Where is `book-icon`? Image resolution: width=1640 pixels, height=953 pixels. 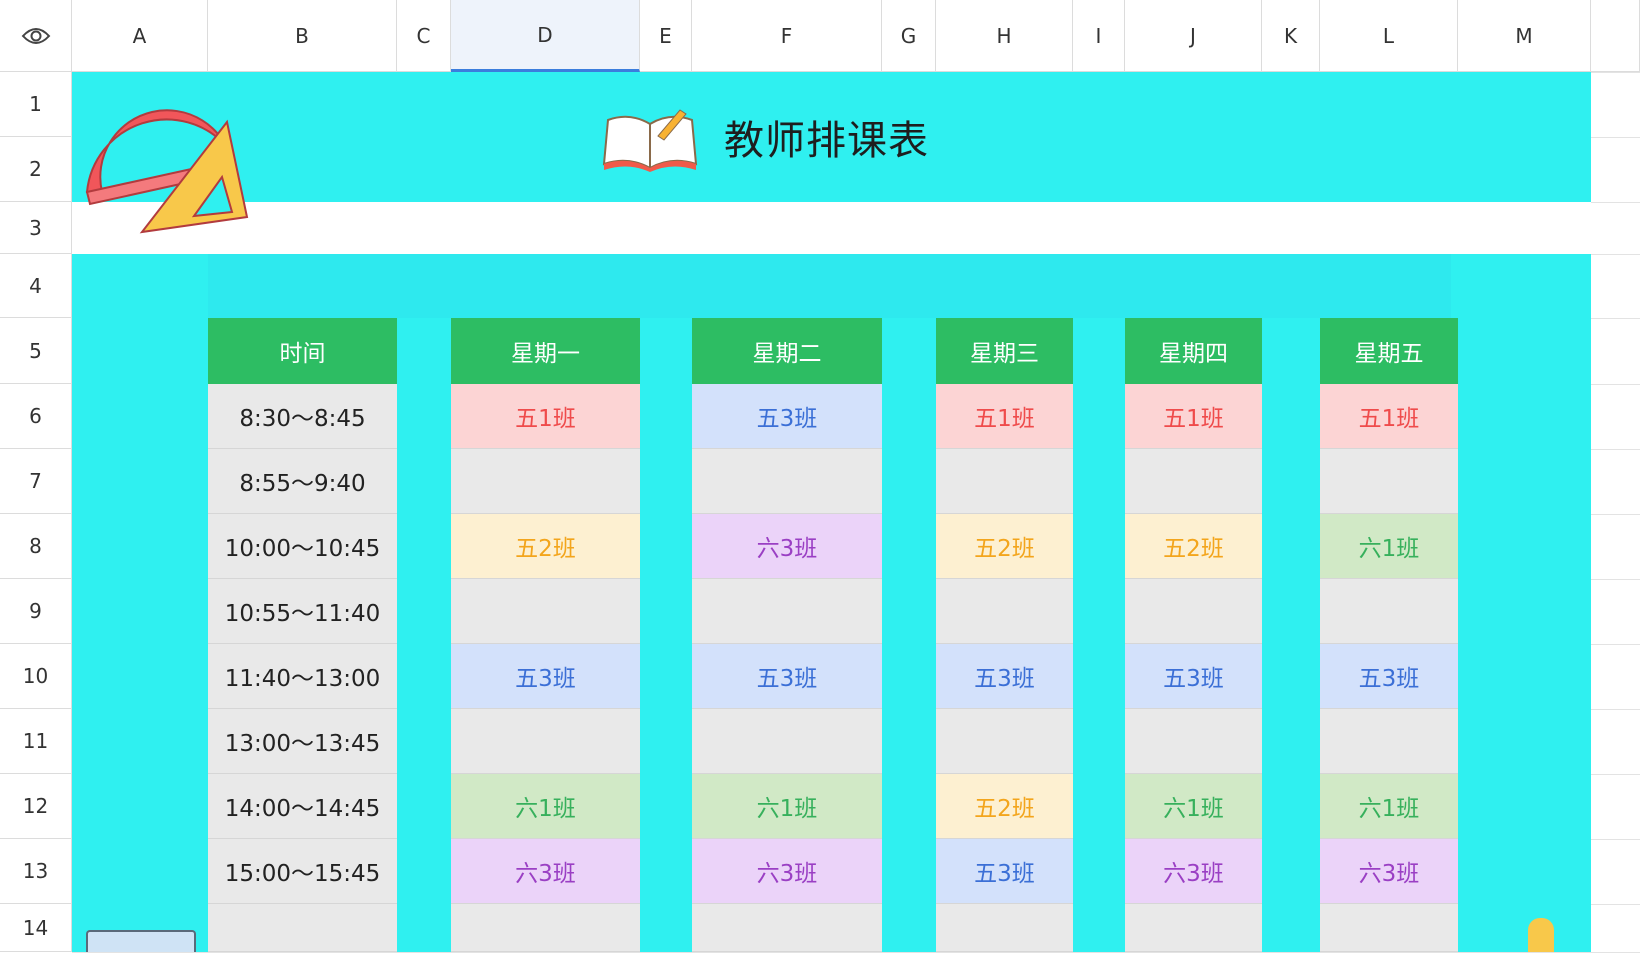
book-icon is located at coordinates (650, 140).